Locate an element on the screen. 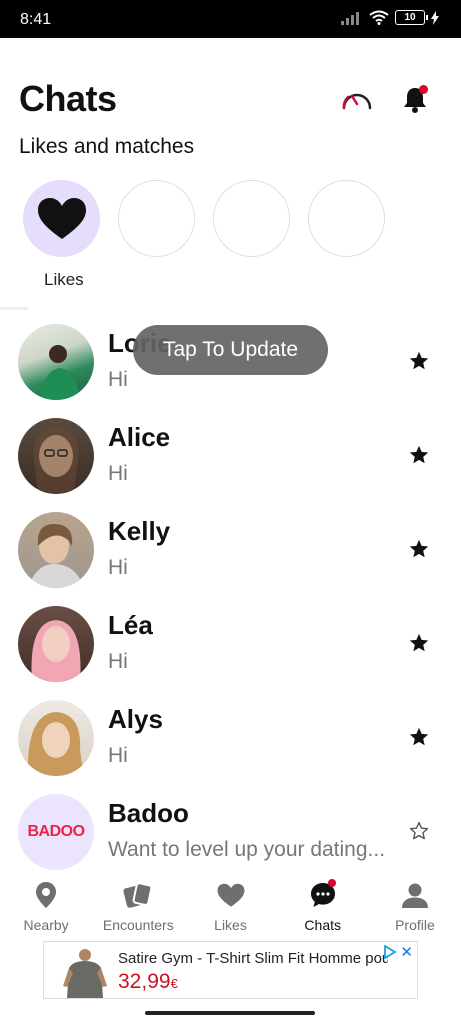  ad-price: 32,99€ is located at coordinates (148, 981).